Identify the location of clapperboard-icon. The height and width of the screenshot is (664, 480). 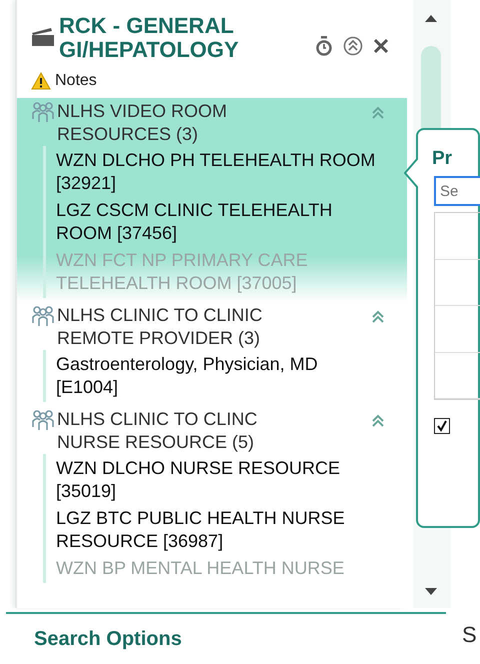
(43, 37).